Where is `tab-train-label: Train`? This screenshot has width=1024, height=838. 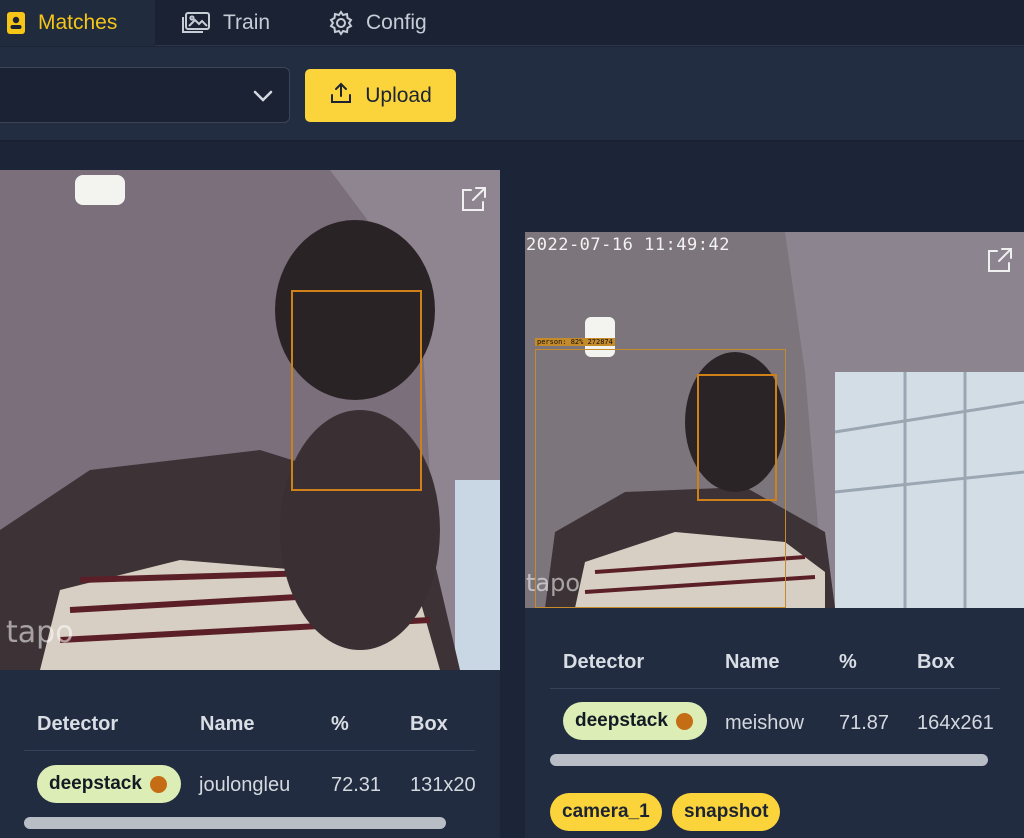 tab-train-label: Train is located at coordinates (247, 22).